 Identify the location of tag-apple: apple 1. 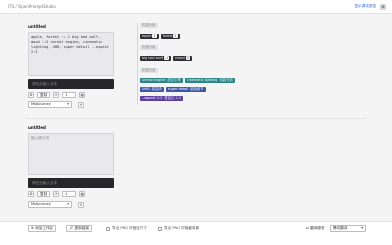
(149, 36).